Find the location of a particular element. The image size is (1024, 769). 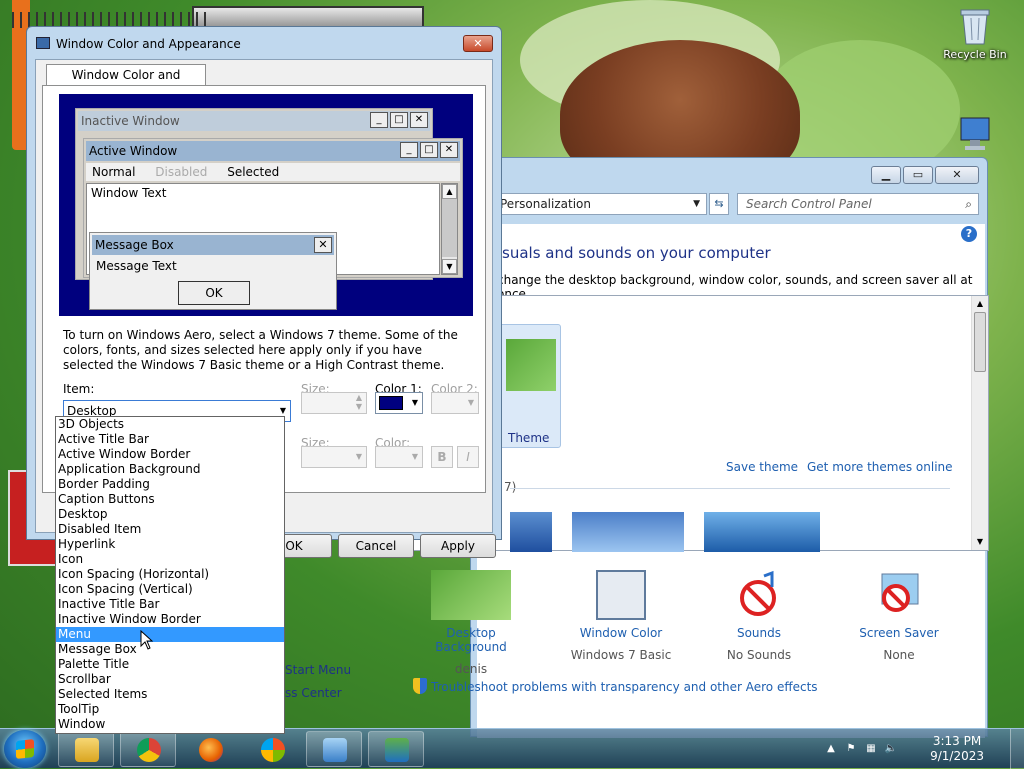

item-option: Active Window Border is located at coordinates (170, 454).